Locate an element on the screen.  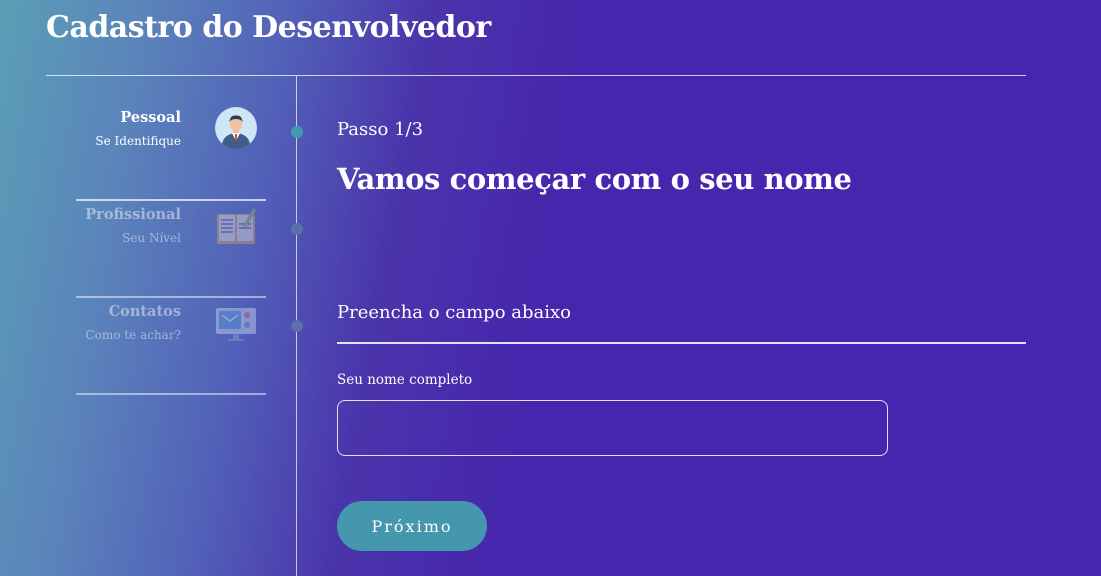
step-title: Profissional is located at coordinates (133, 214).